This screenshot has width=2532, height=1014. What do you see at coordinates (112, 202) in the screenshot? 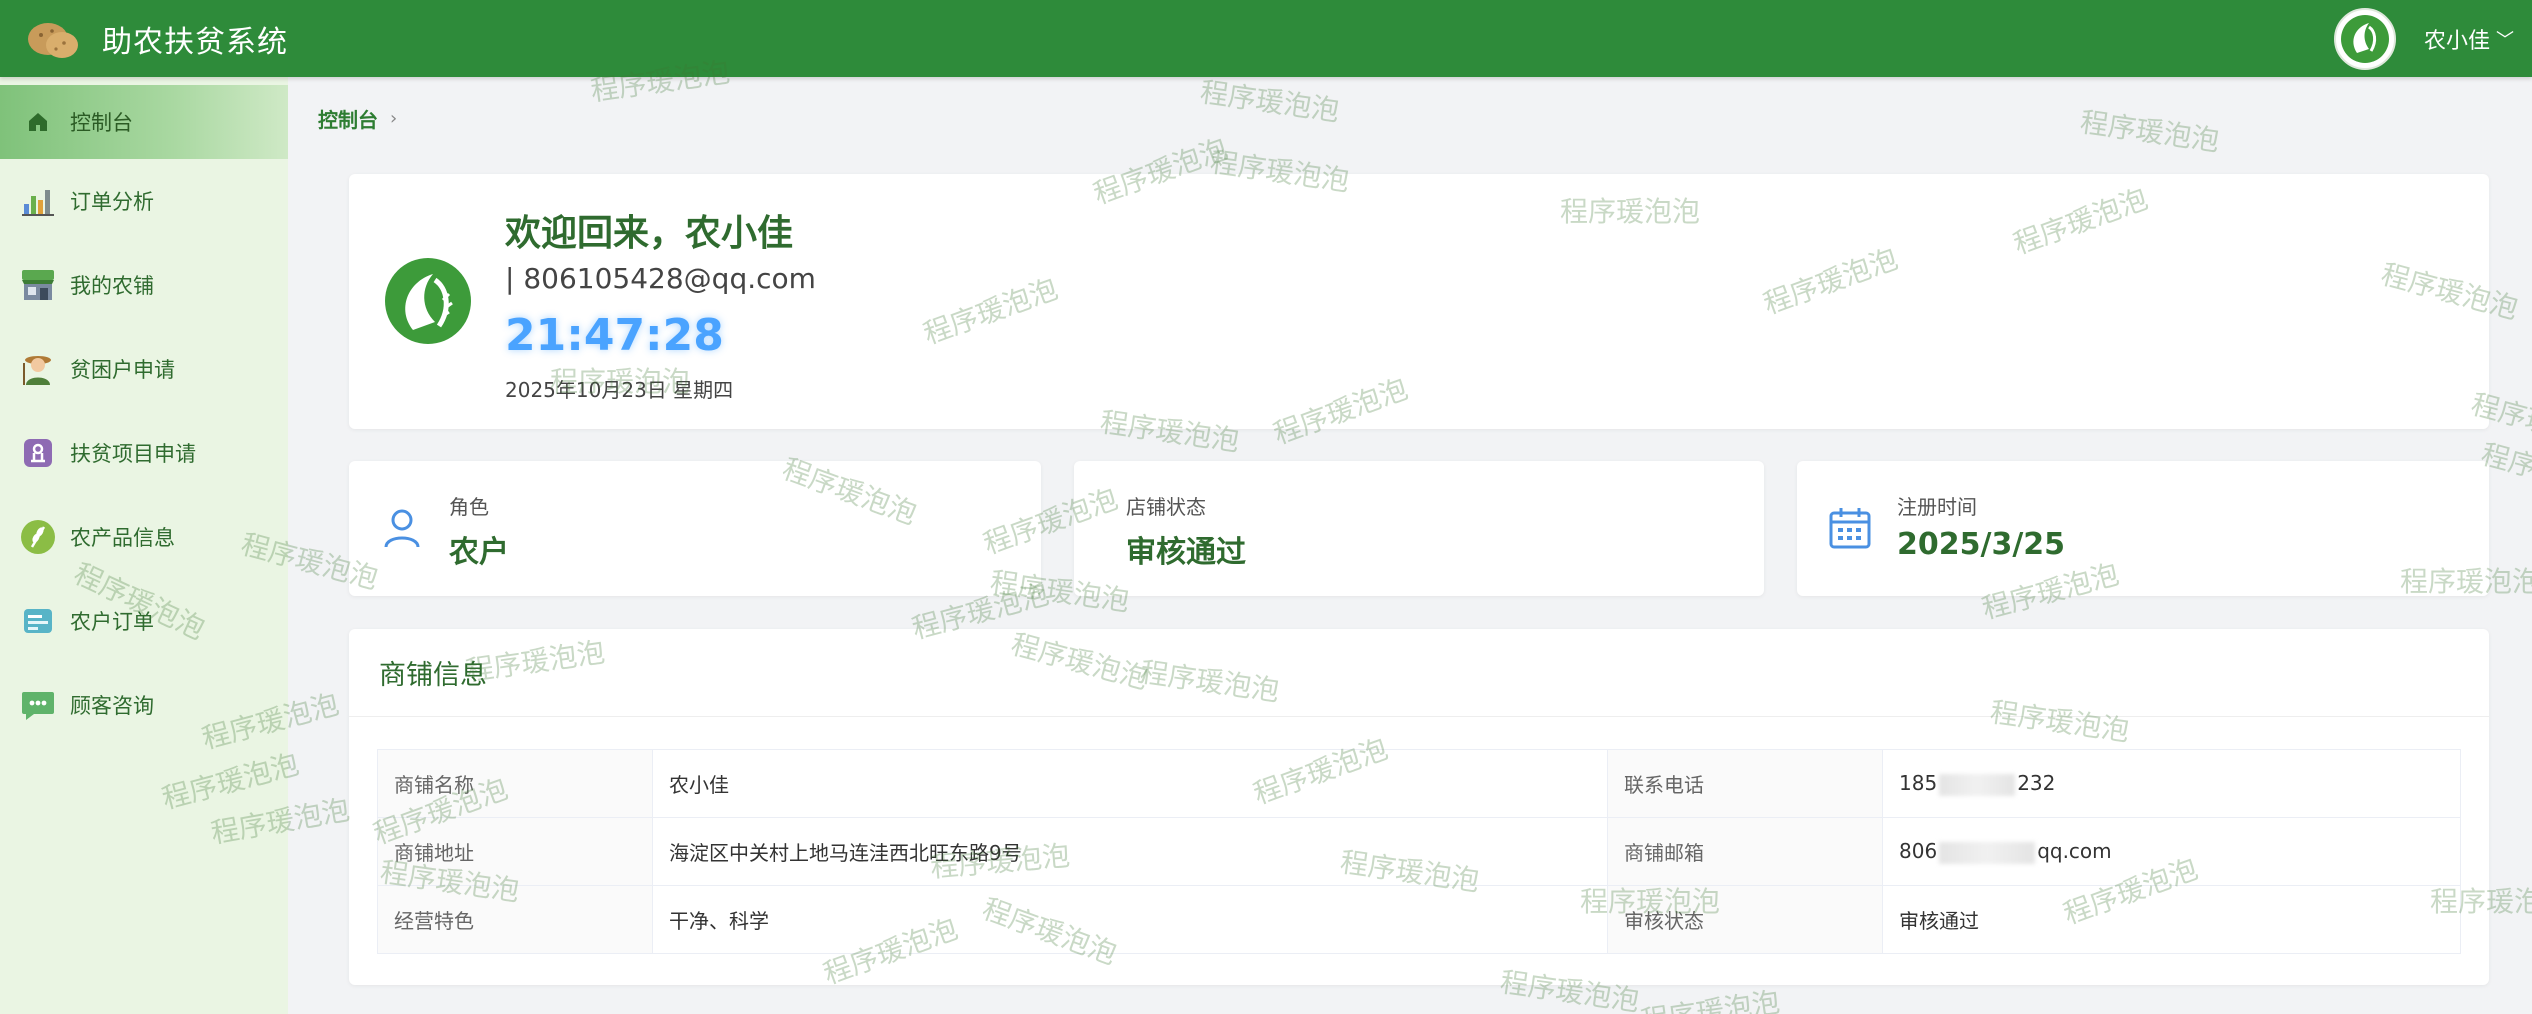
I see `sidebar-item-label: 订单分析` at bounding box center [112, 202].